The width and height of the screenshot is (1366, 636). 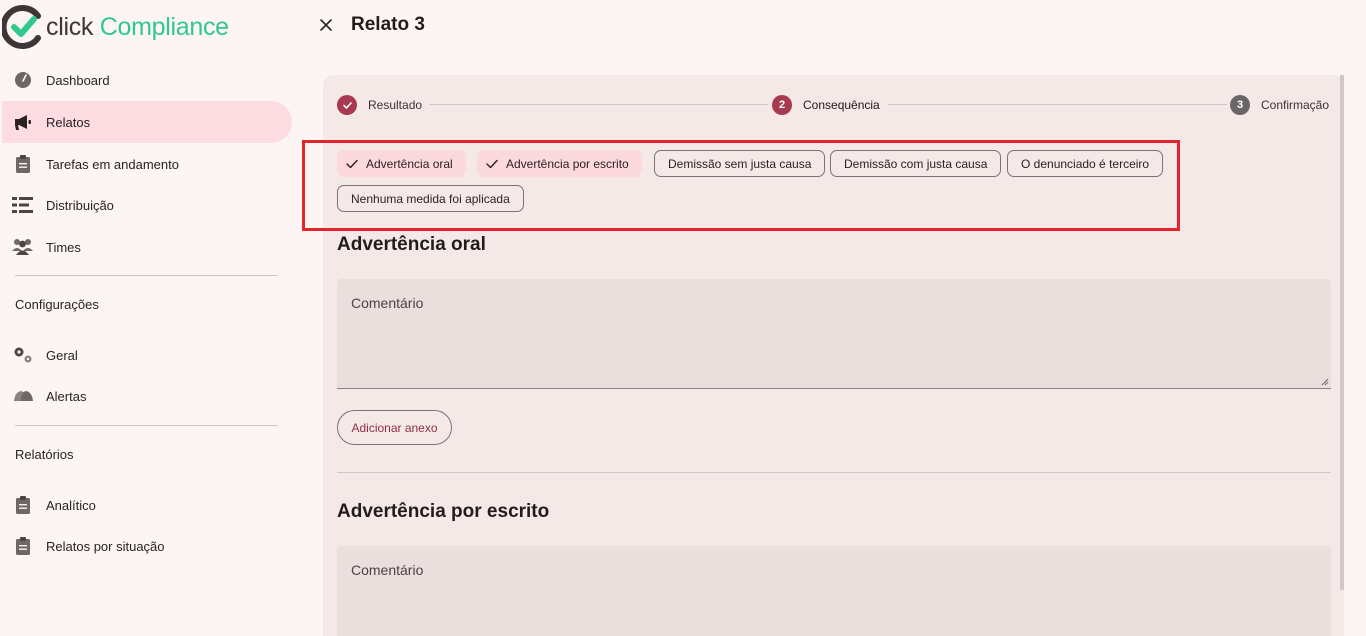 I want to click on close-button, so click(x=326, y=25).